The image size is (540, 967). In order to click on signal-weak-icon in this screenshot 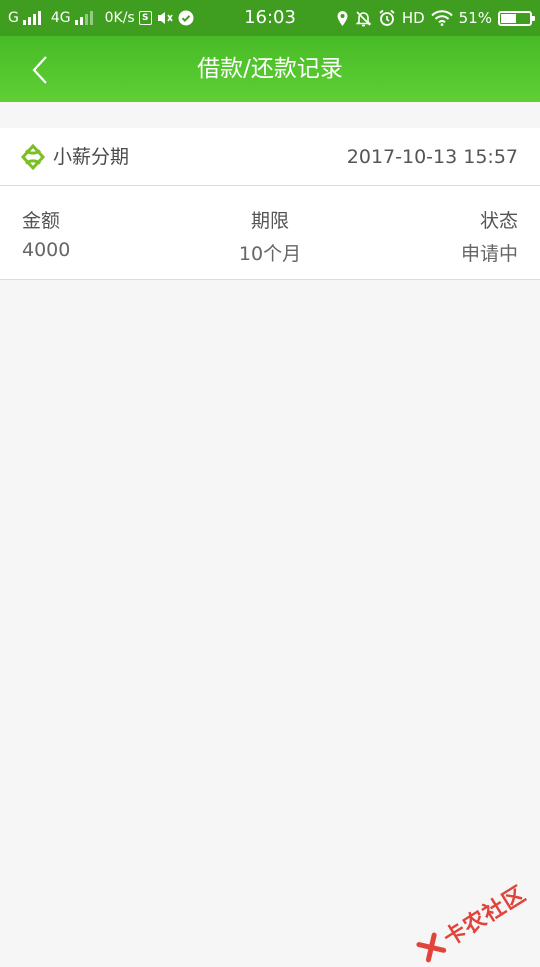, I will do `click(83, 18)`.